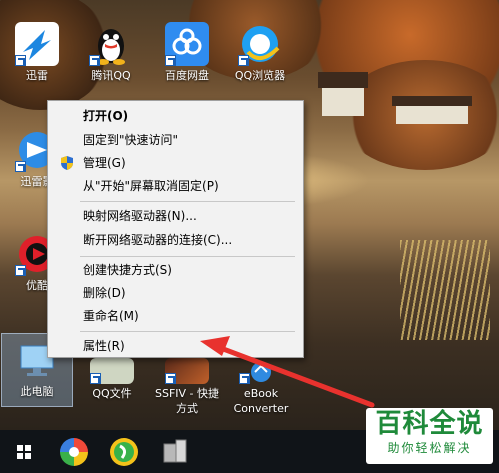 Image resolution: width=499 pixels, height=473 pixels. I want to click on desktop-icon-label: QQ浏览器, so click(260, 75).